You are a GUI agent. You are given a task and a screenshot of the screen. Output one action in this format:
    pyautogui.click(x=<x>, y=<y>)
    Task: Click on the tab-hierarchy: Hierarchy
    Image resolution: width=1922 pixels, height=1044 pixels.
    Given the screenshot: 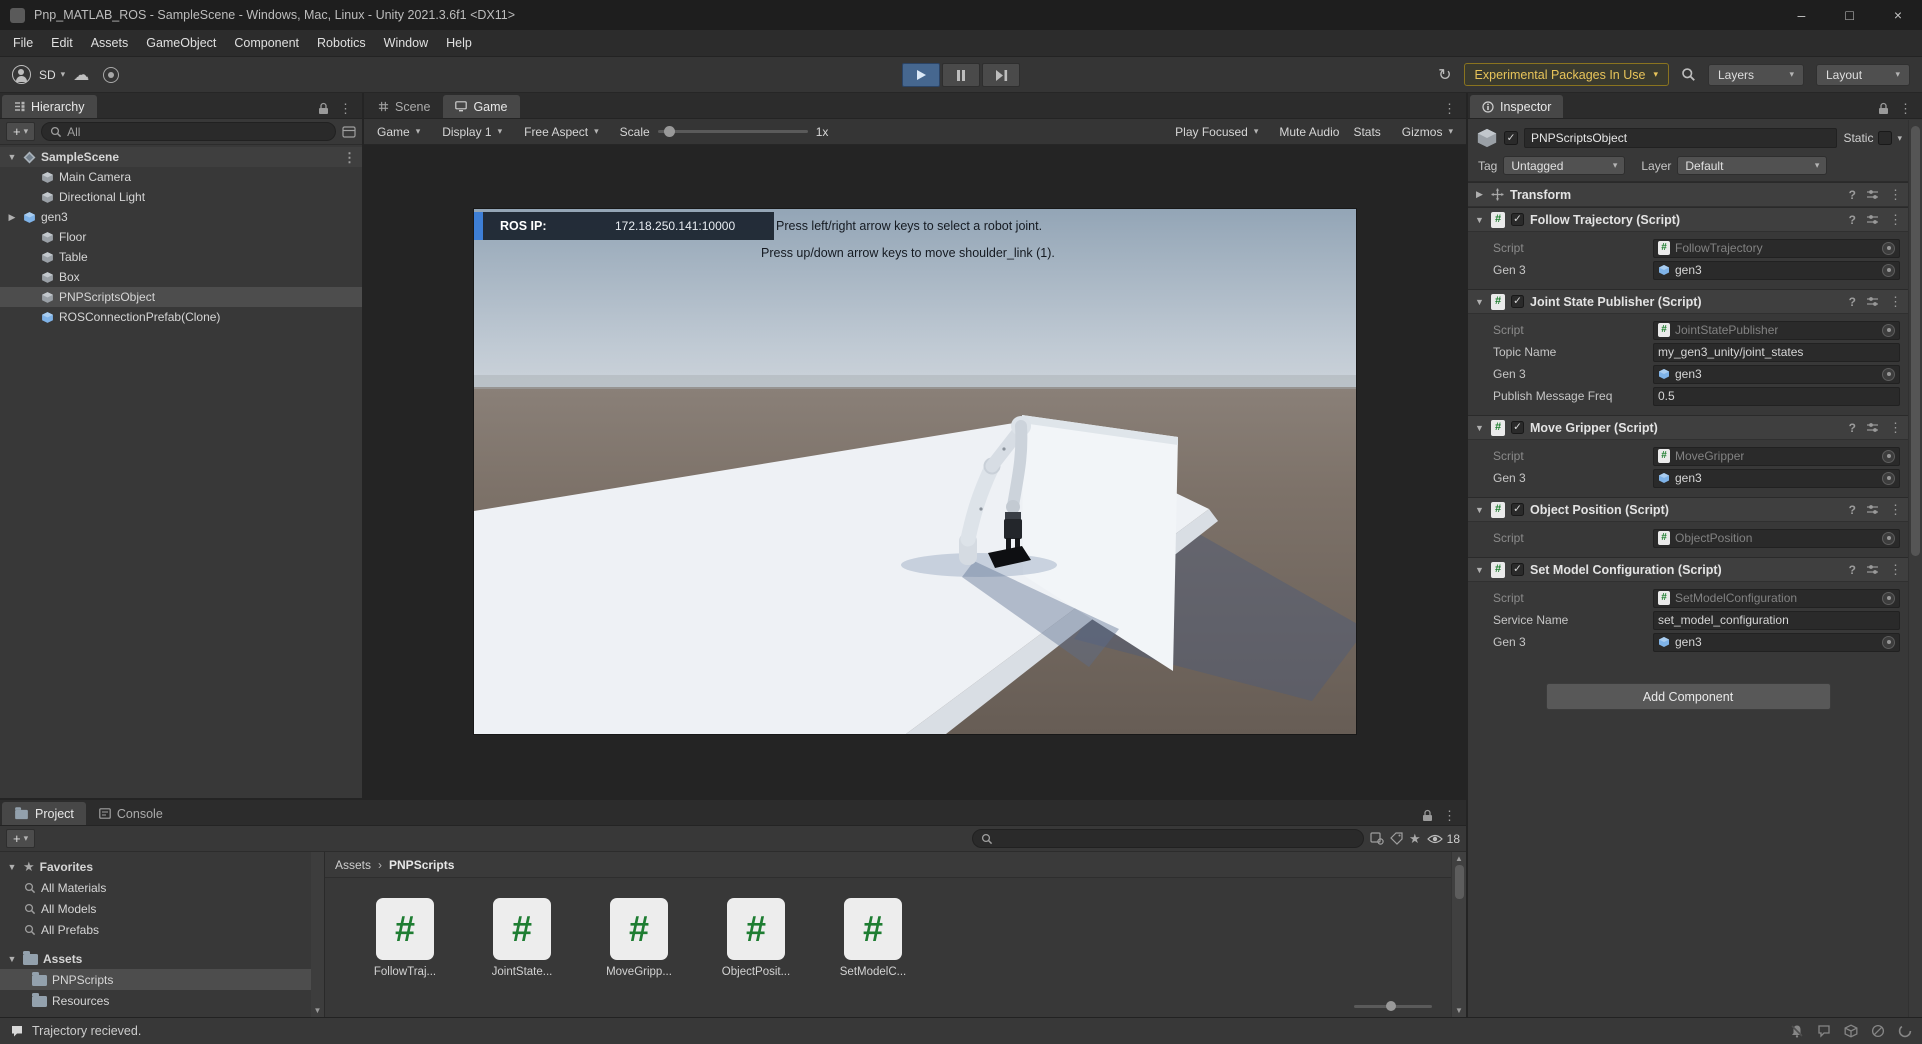 What is the action you would take?
    pyautogui.click(x=49, y=106)
    